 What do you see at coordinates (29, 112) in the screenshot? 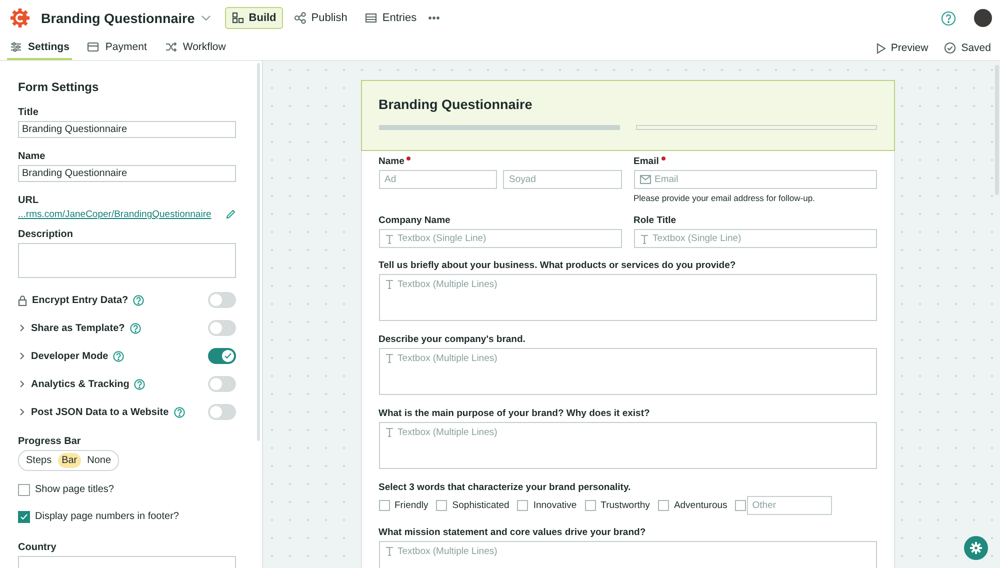
I see `field-label: Title` at bounding box center [29, 112].